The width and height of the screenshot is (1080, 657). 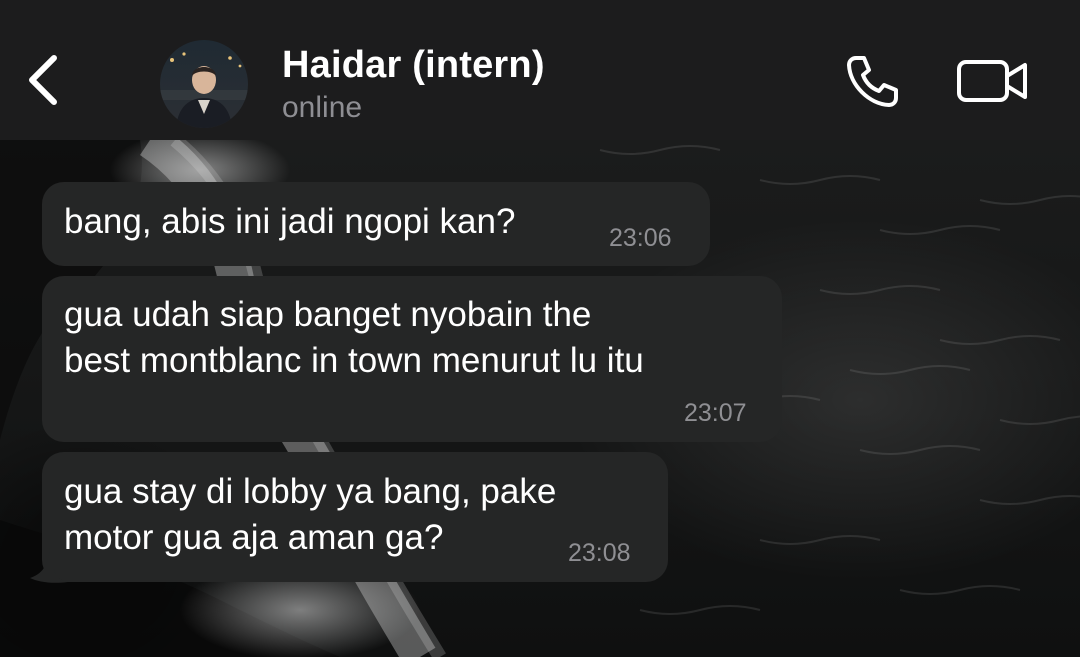 I want to click on message-text: bang, abis ini jadi ngopi kan?, so click(x=290, y=221).